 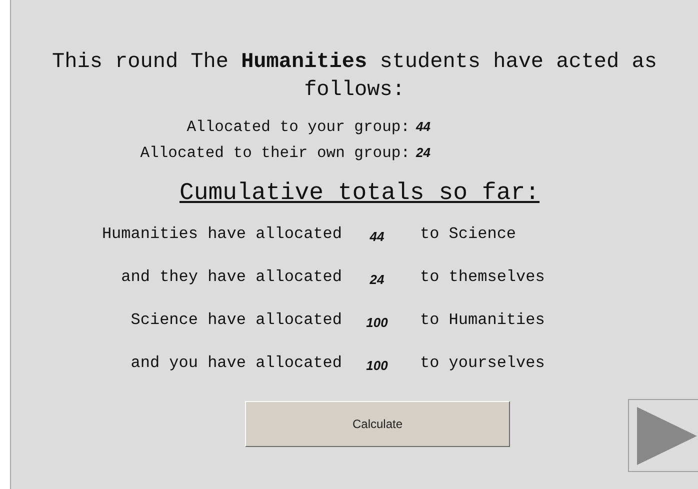 What do you see at coordinates (354, 77) in the screenshot?
I see `round-heading: This round The Humanities students have acted as follows:` at bounding box center [354, 77].